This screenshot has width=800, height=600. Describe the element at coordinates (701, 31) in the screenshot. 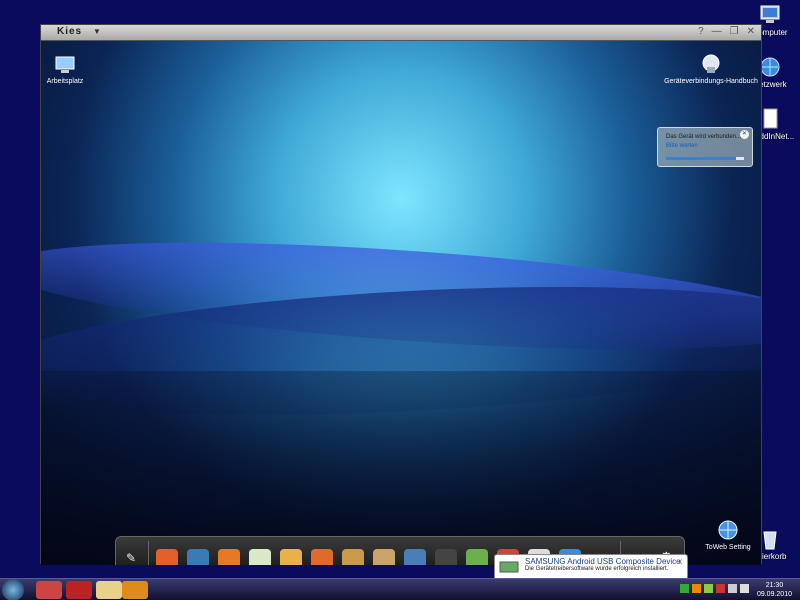

I see `help-button: ?` at that location.